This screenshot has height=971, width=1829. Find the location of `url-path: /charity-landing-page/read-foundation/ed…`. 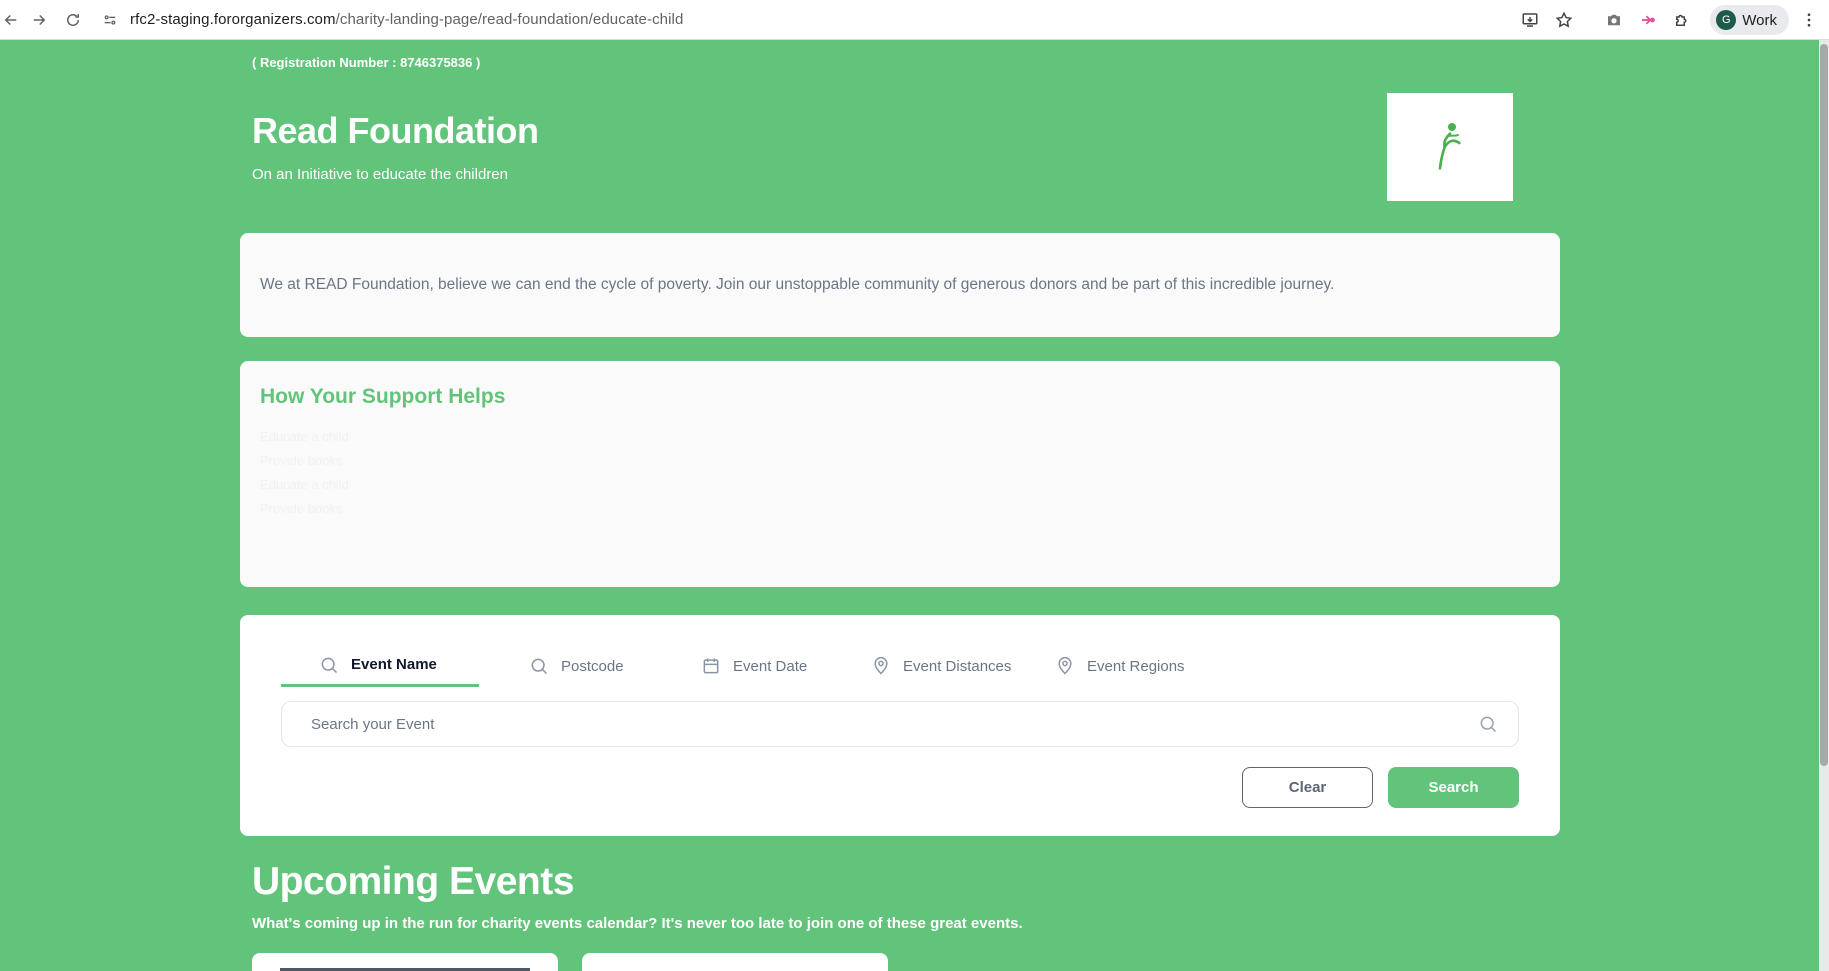

url-path: /charity-landing-page/read-foundation/ed… is located at coordinates (509, 19).